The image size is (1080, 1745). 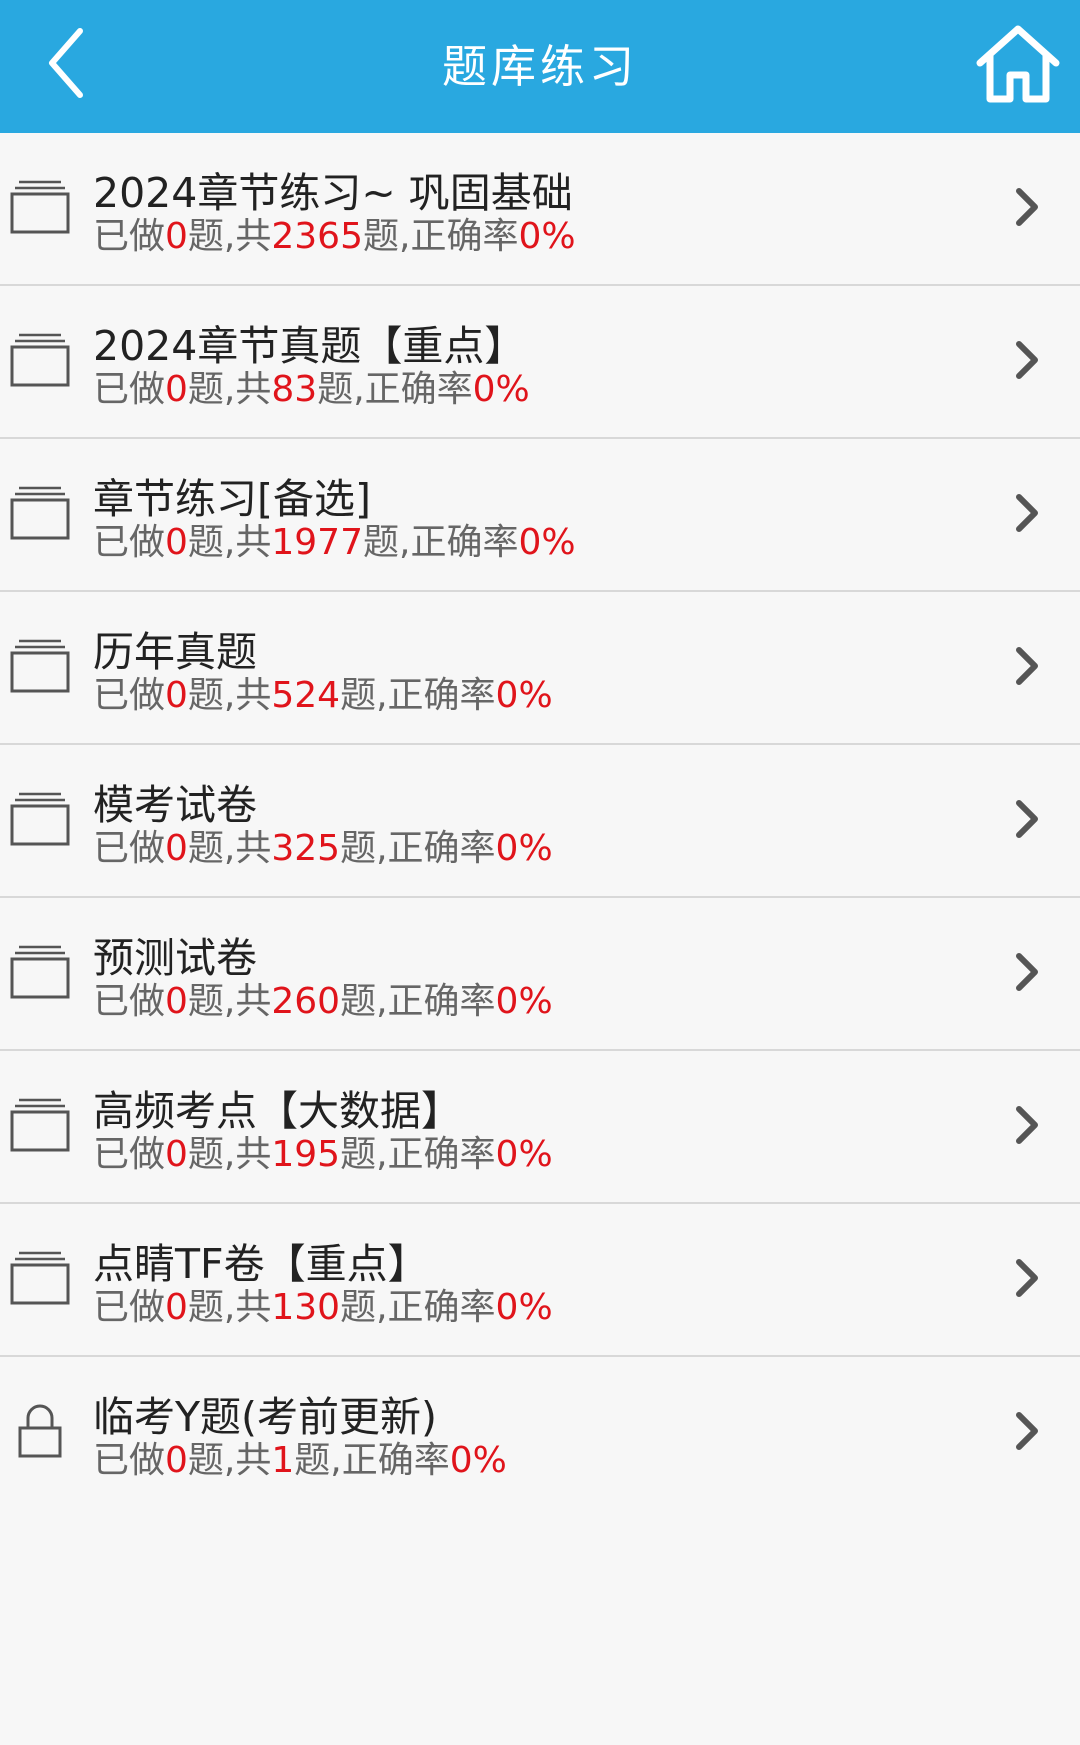 I want to click on item-stats: 已做0题,共1题,正确率0%, so click(x=300, y=1461).